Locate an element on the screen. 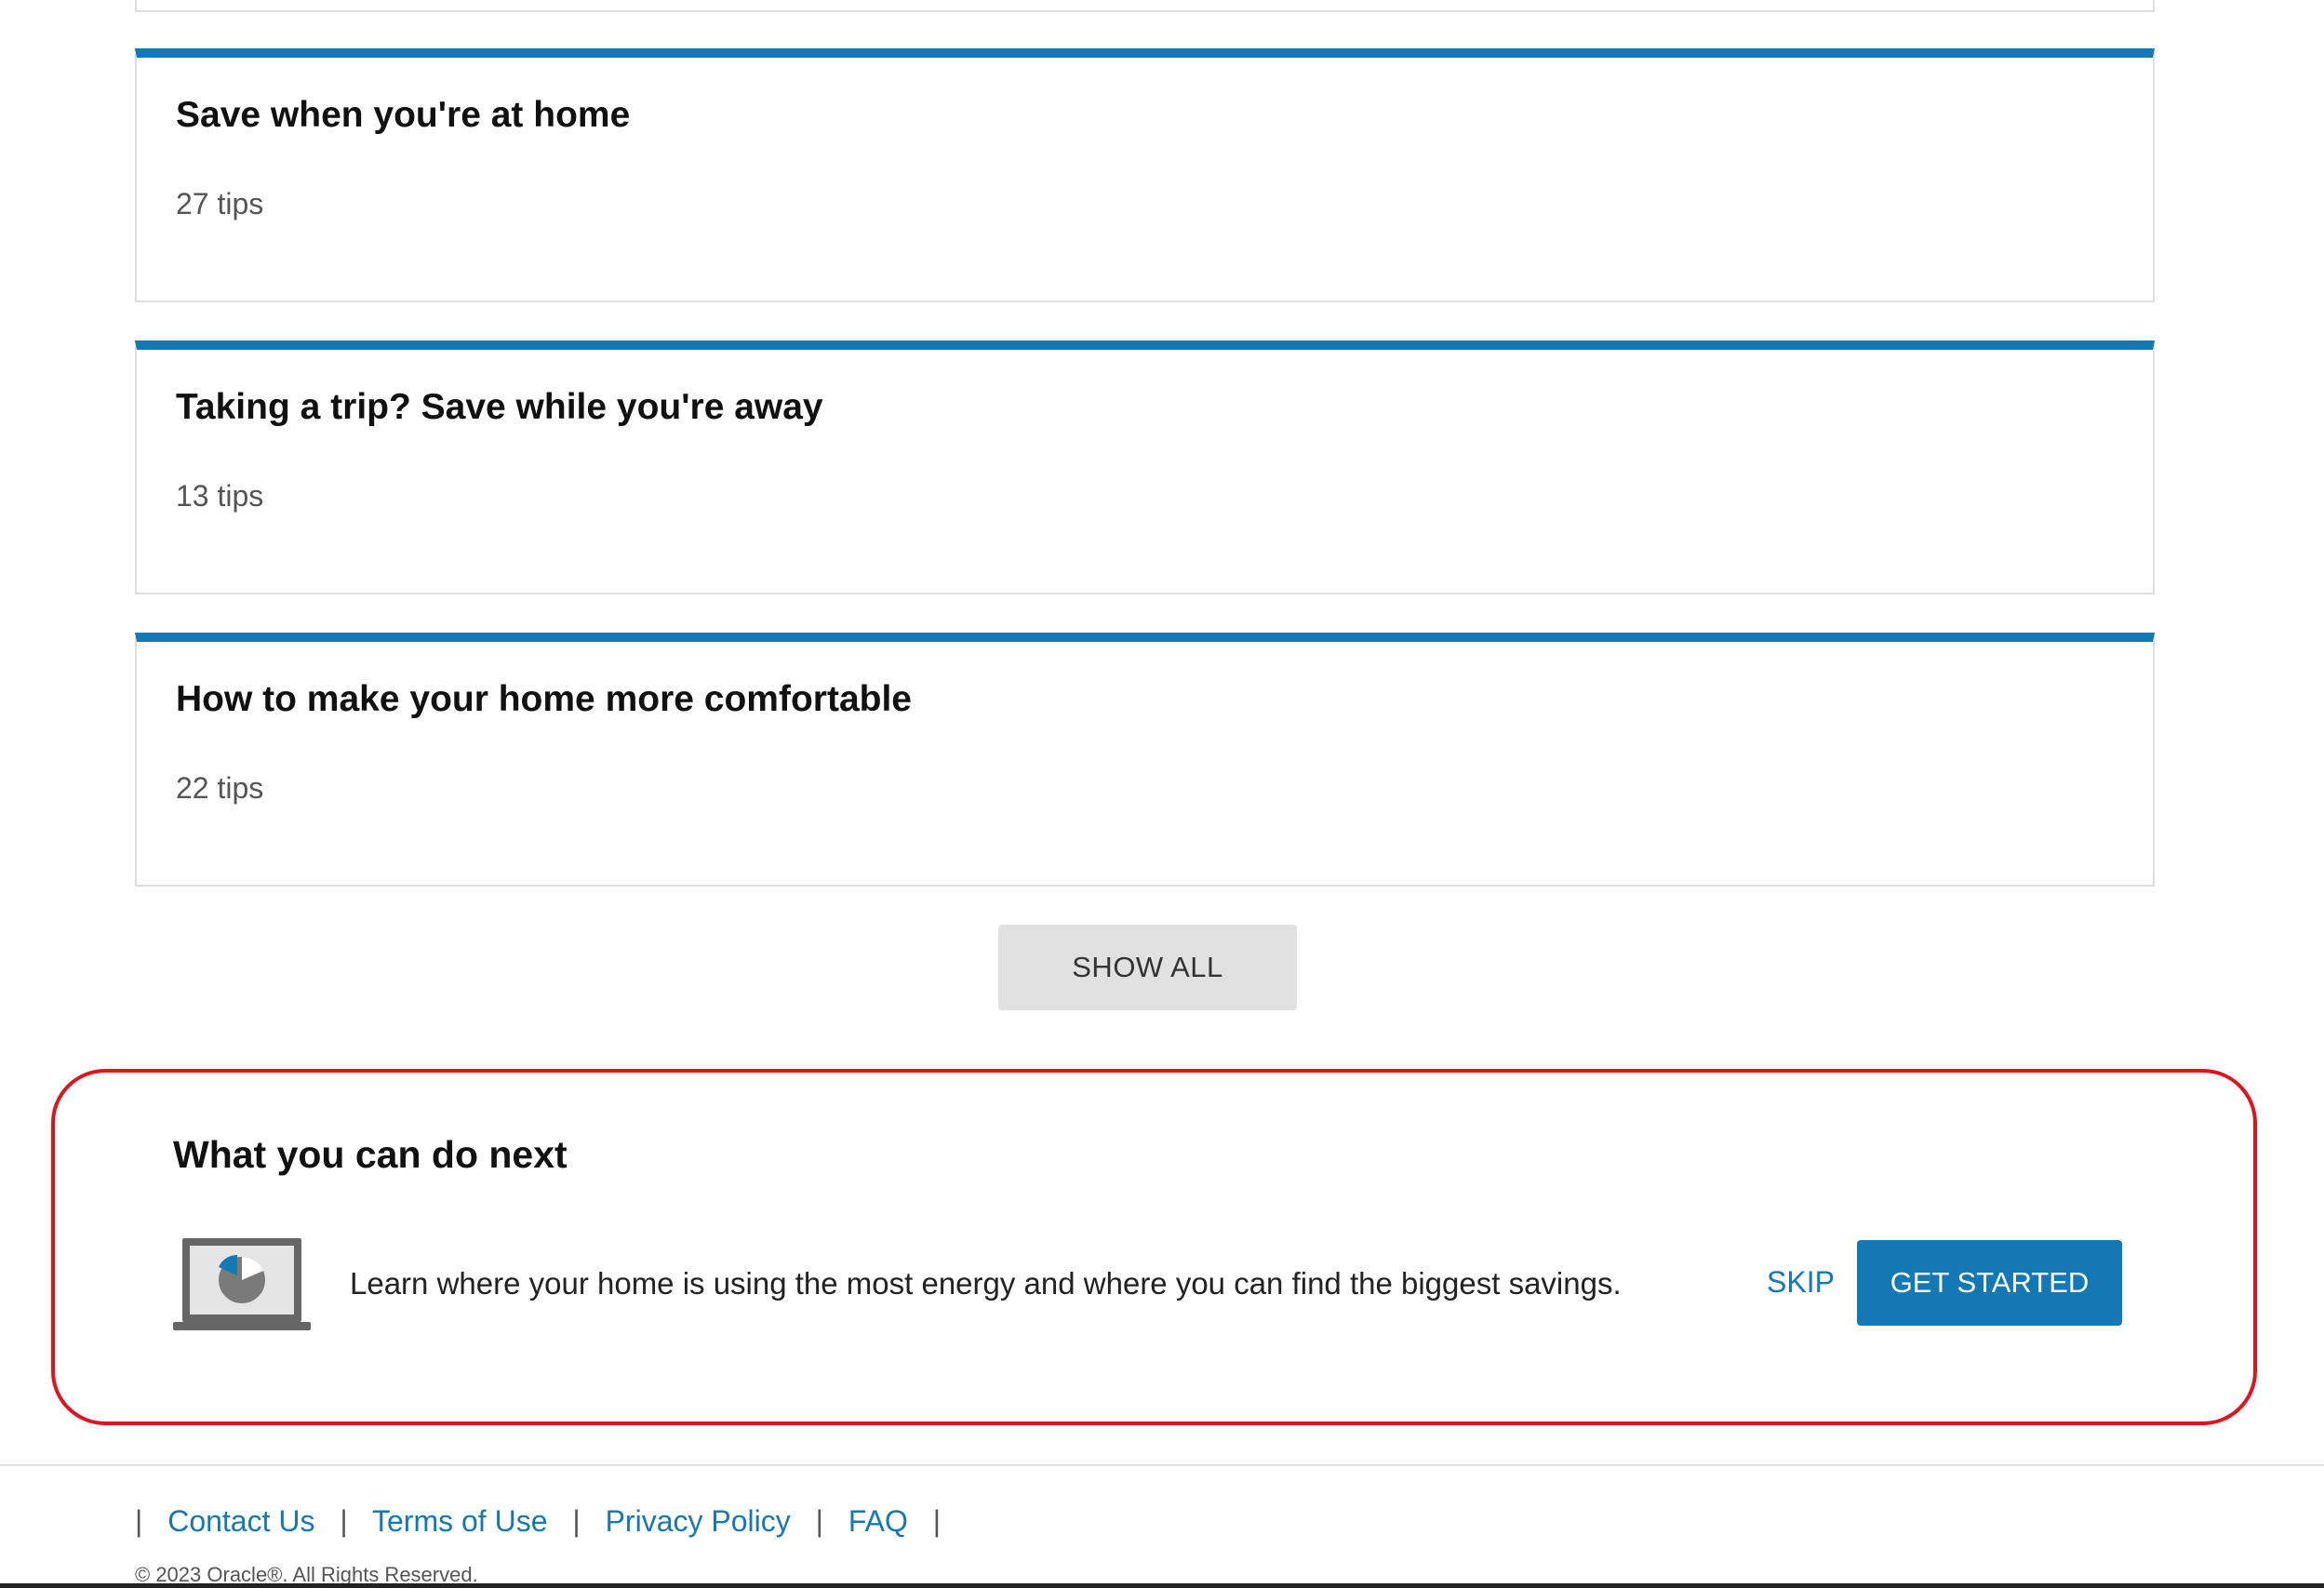  tip-category-card-partial is located at coordinates (1145, 6).